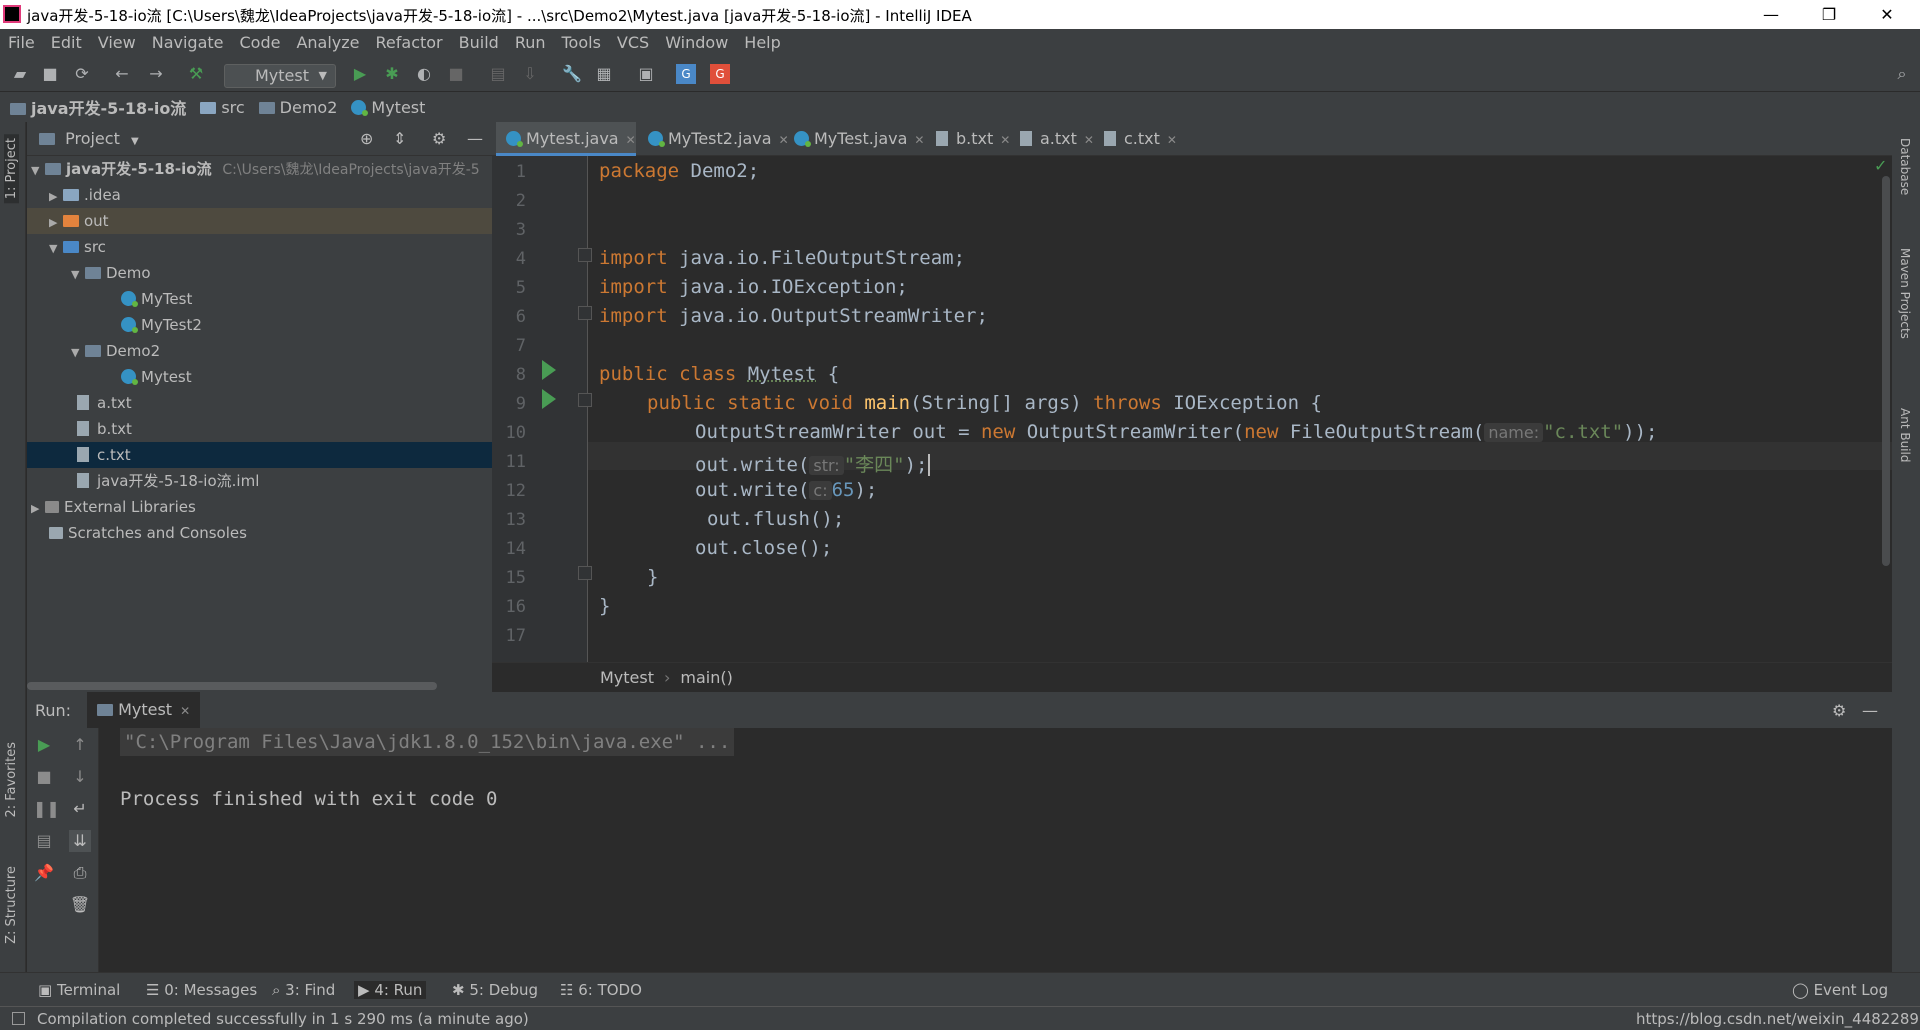  Describe the element at coordinates (390, 990) in the screenshot. I see `run-tool-button: ▶ 4: Run` at that location.